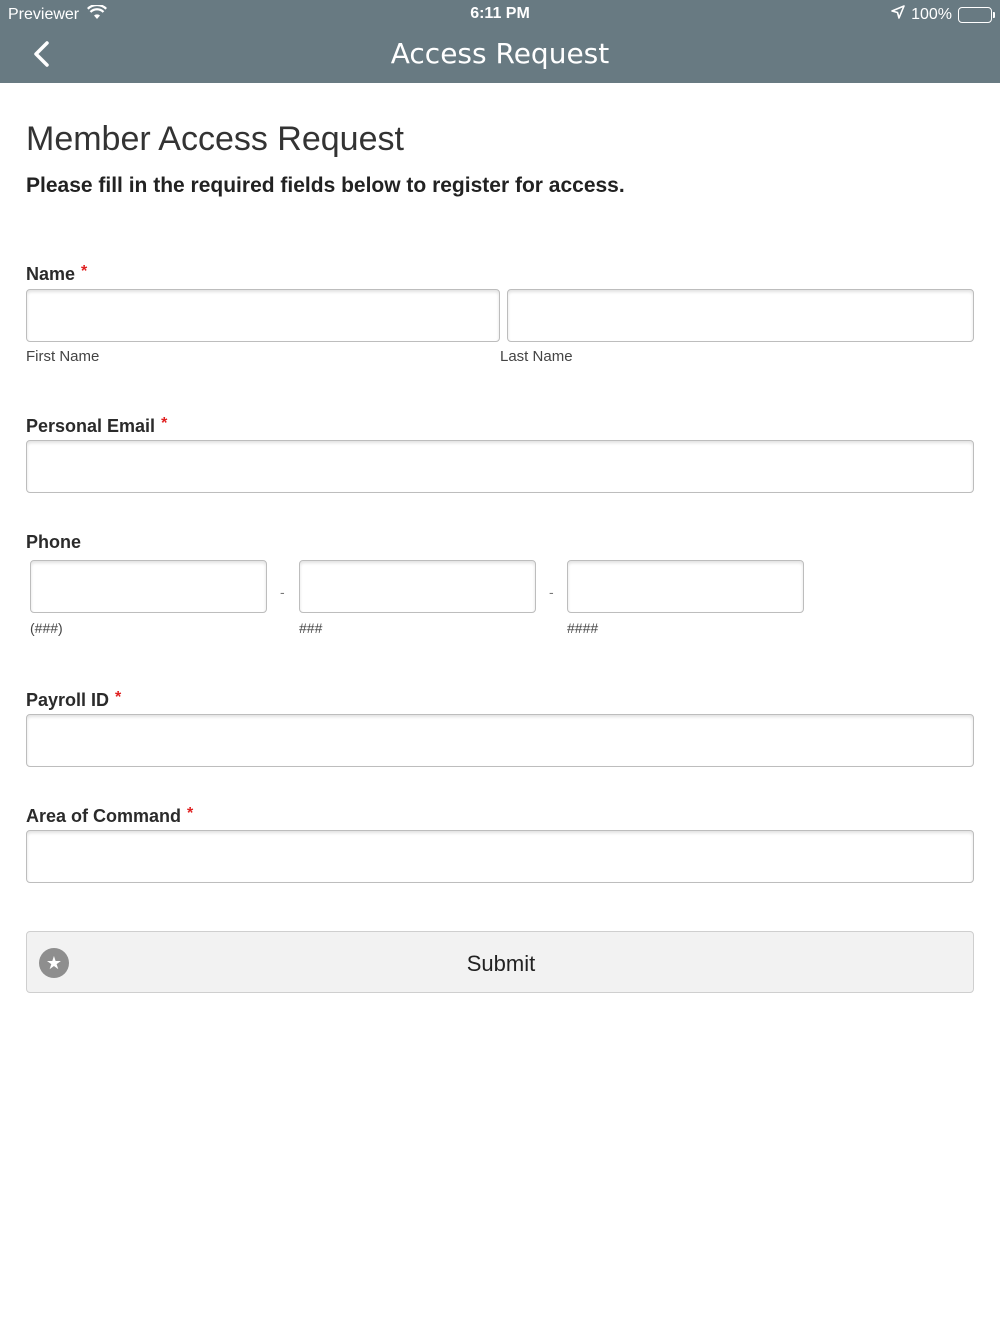 The image size is (1000, 1334). Describe the element at coordinates (976, 14) in the screenshot. I see `battery-icon` at that location.